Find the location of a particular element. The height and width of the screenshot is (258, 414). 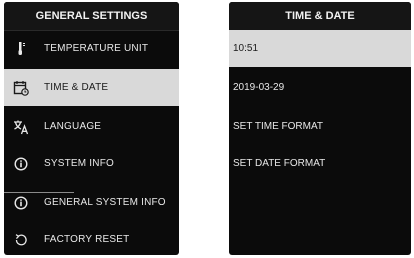

set-date-format-item: SET DATE FORMAT is located at coordinates (320, 163).